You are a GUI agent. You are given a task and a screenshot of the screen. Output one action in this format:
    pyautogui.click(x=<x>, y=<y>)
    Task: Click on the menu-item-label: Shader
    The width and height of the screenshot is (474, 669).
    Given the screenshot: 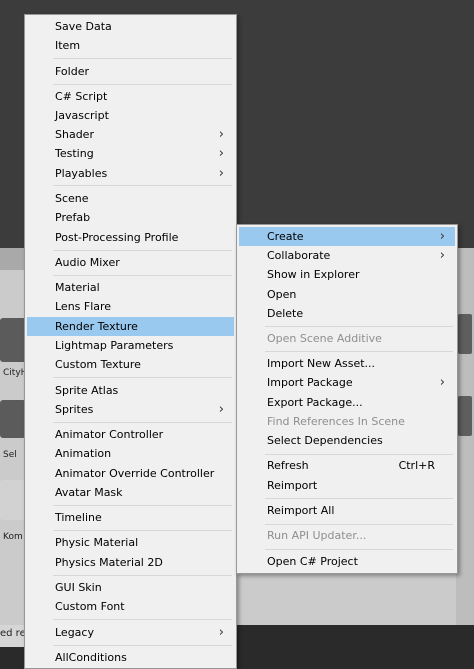 What is the action you would take?
    pyautogui.click(x=74, y=134)
    